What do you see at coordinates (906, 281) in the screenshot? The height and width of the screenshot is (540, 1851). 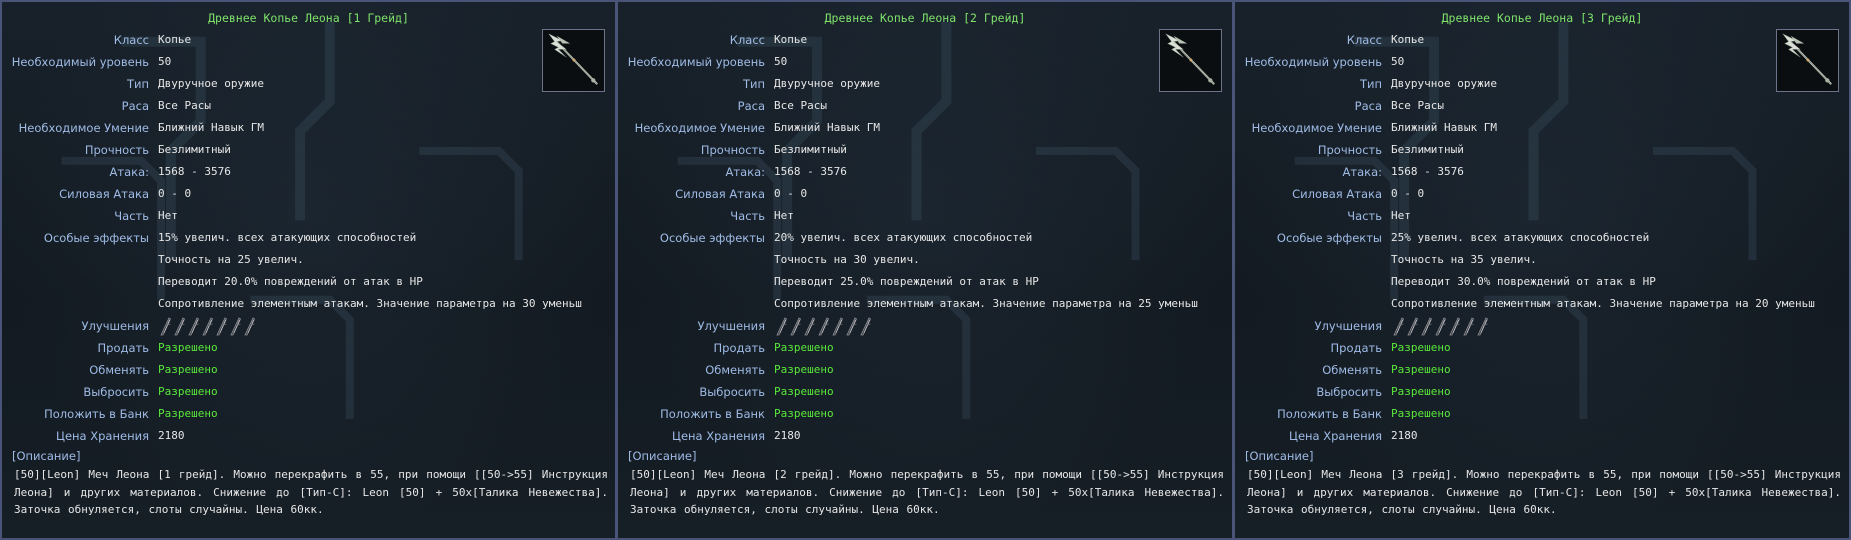 I see `special-effect: Переводит 25.0% повреждений от атак в HP` at bounding box center [906, 281].